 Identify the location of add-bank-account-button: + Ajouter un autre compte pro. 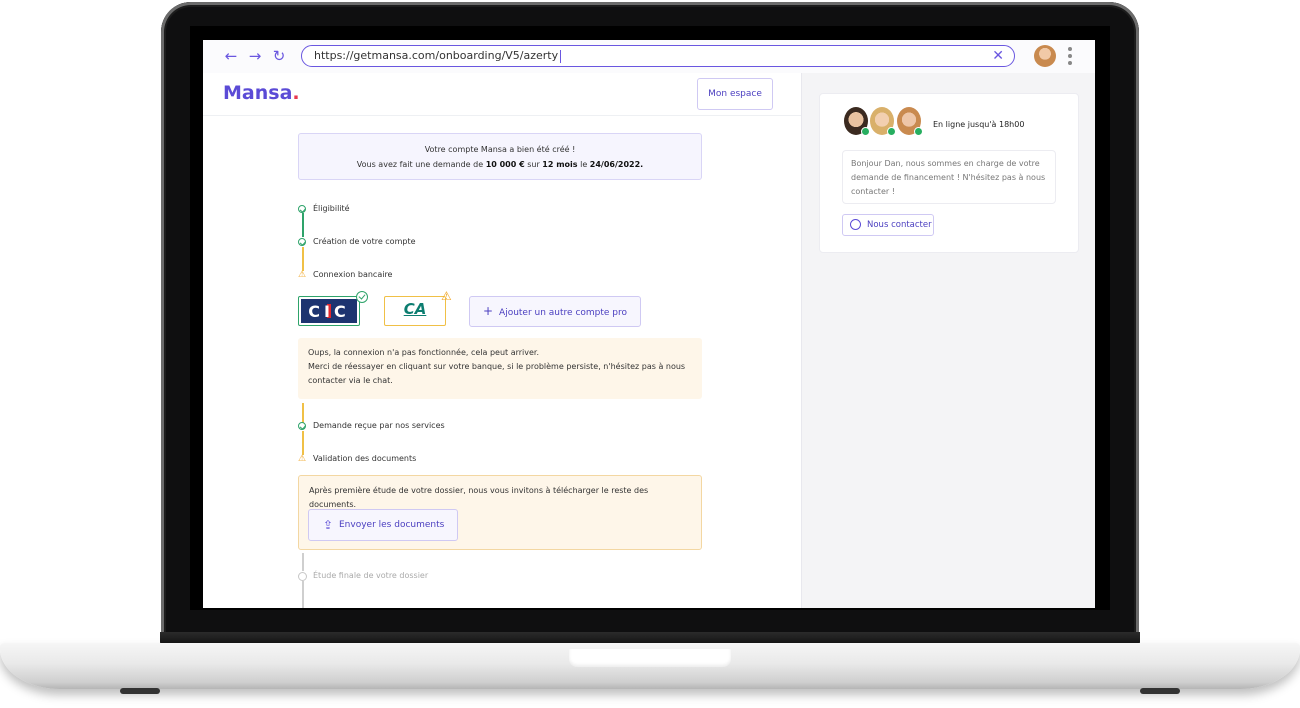
(555, 311).